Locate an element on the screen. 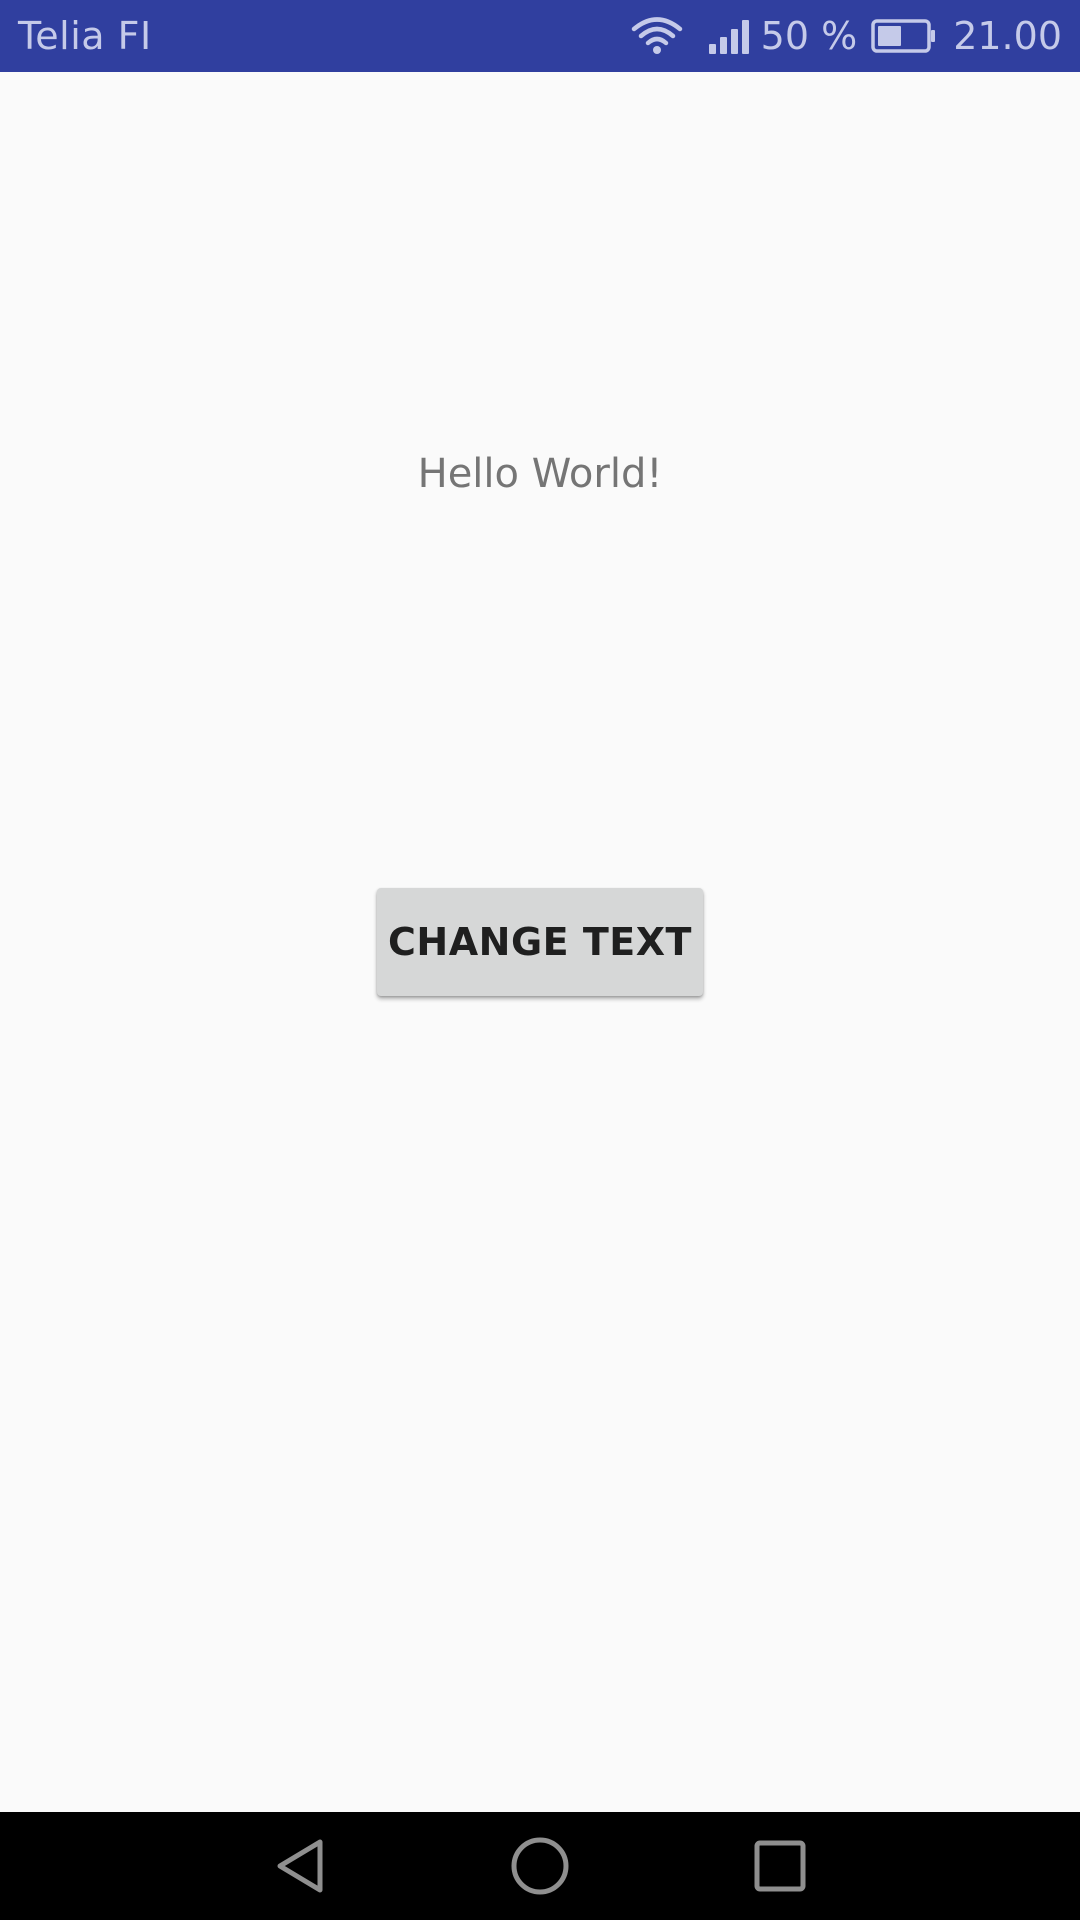 The width and height of the screenshot is (1080, 1920). signal-icon is located at coordinates (728, 37).